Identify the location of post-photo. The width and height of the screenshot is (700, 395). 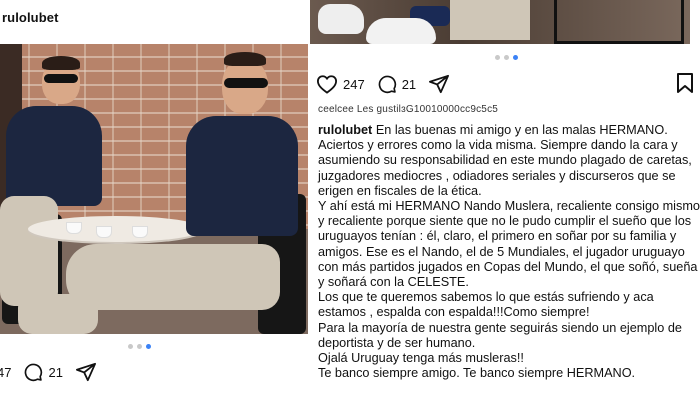
(500, 22).